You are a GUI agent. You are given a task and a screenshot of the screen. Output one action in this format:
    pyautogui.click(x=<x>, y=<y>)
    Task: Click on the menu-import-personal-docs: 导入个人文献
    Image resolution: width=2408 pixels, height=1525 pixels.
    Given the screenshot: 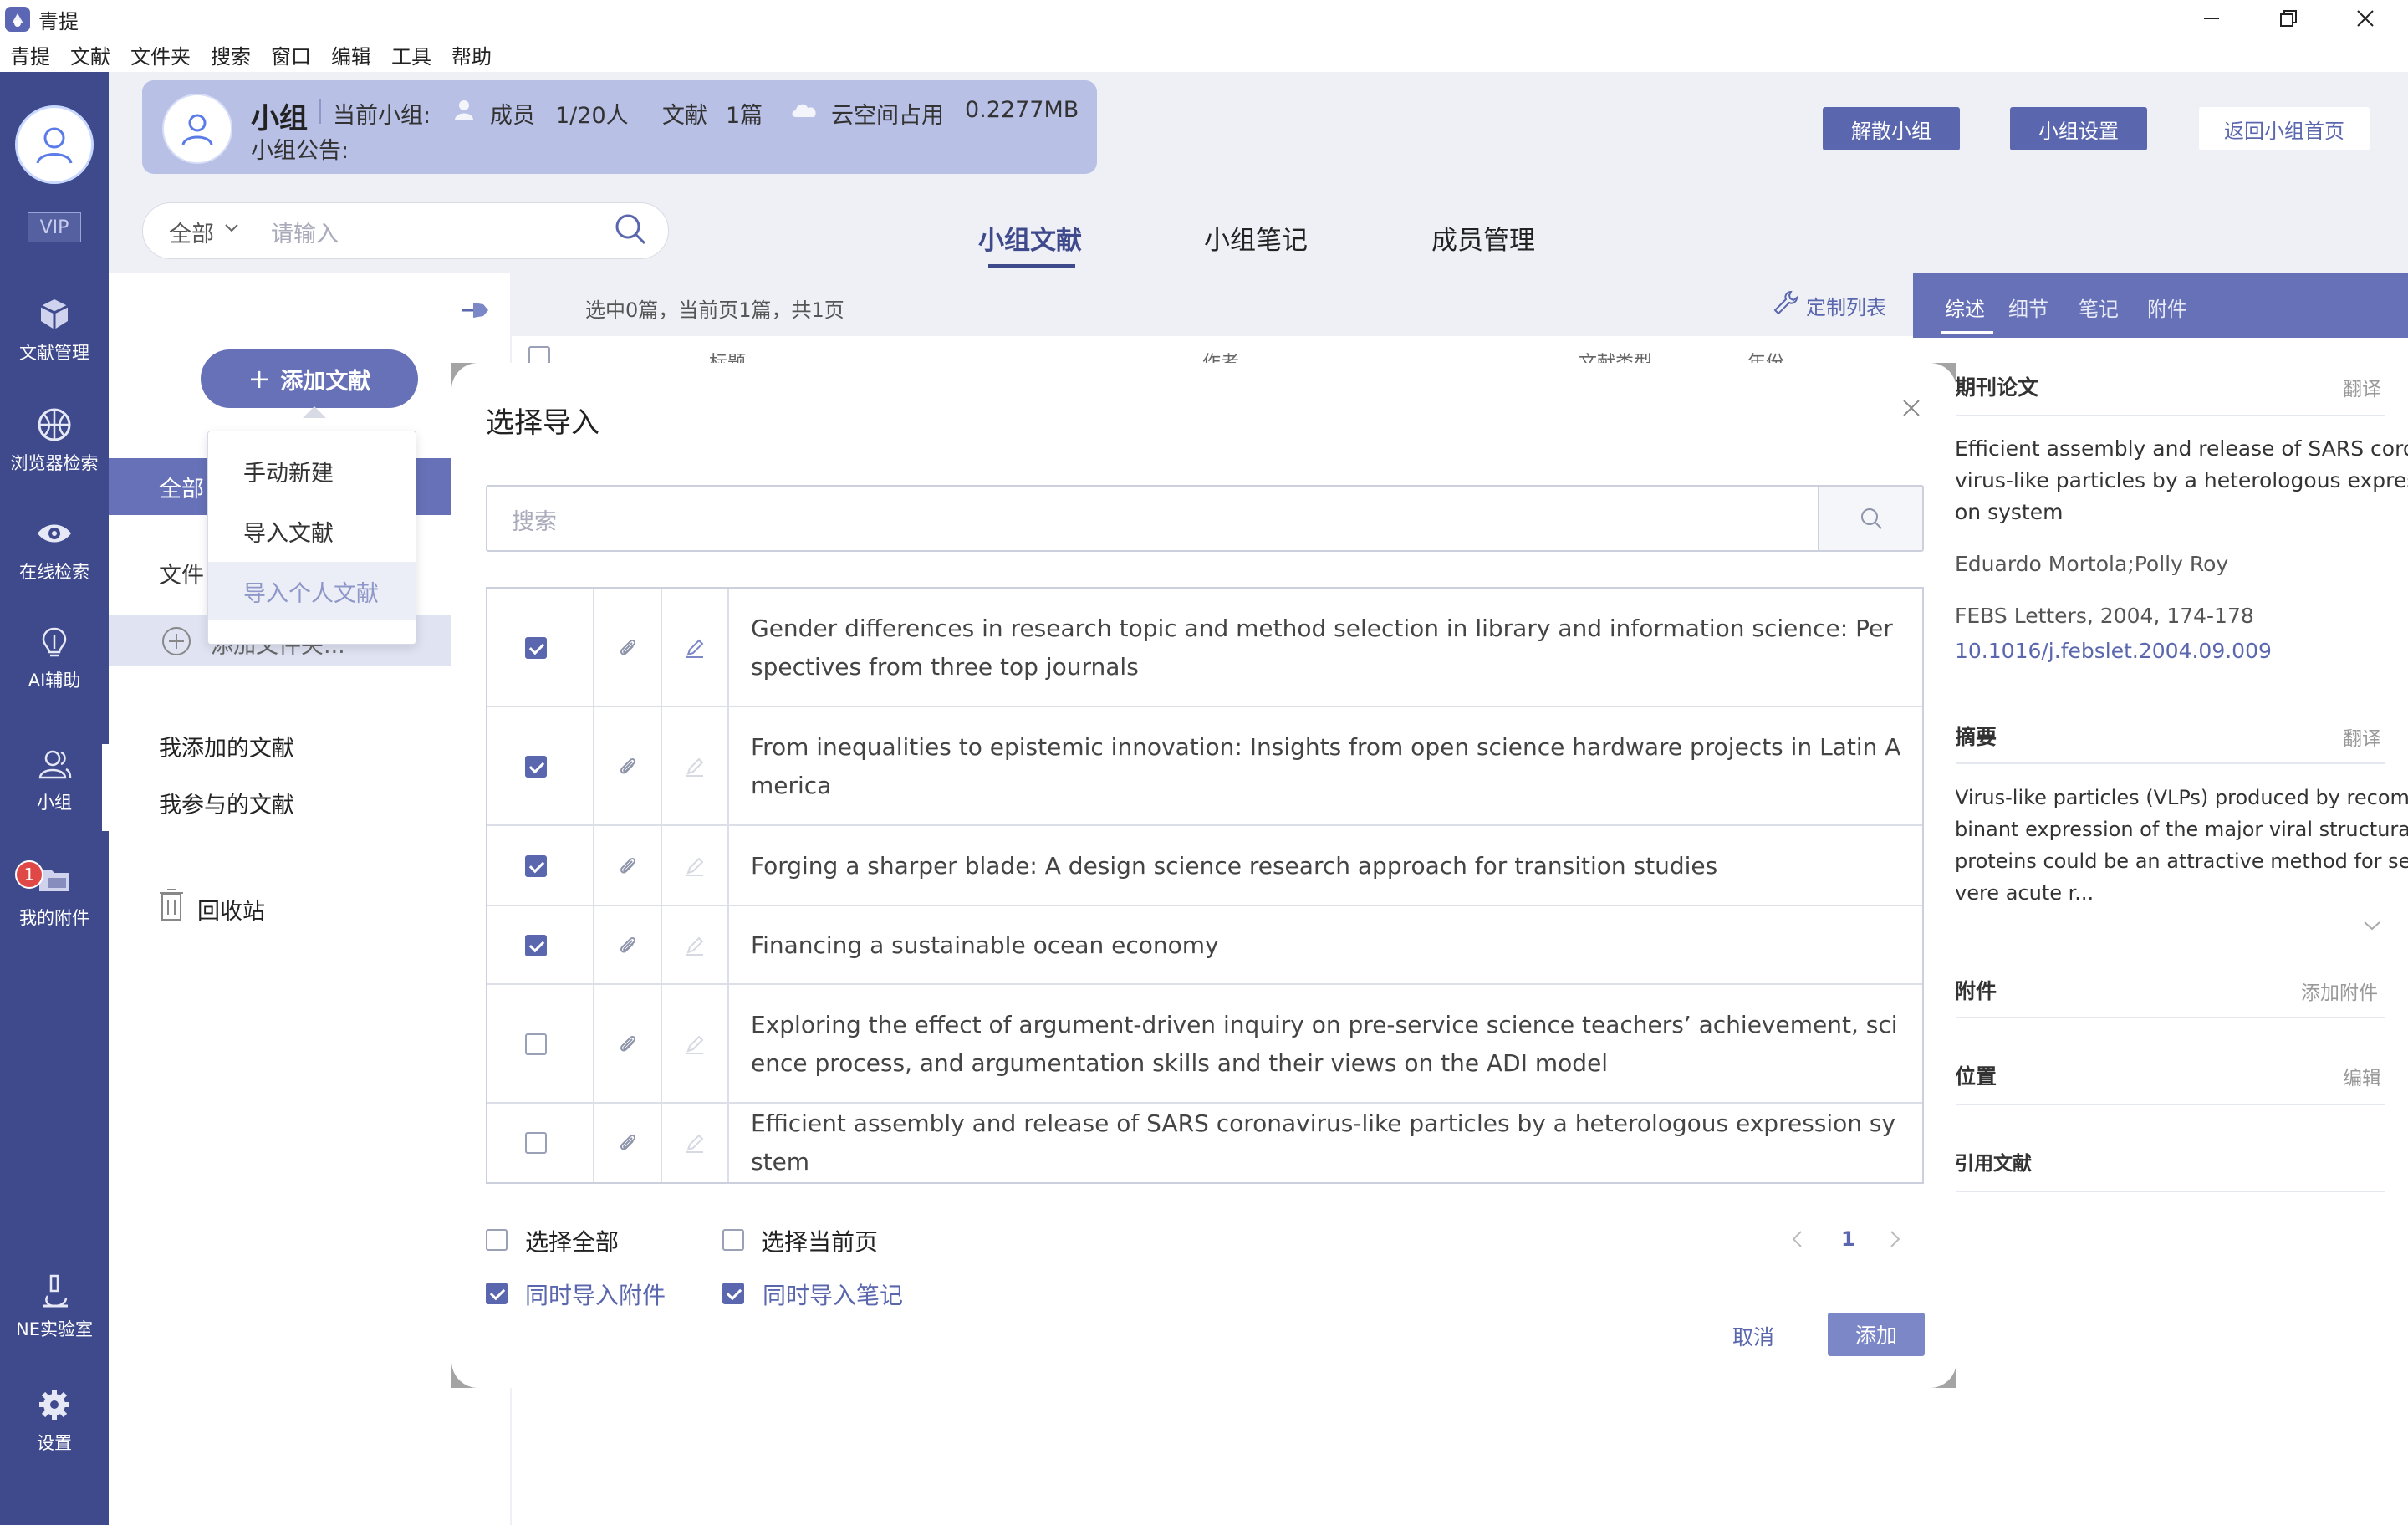 What is the action you would take?
    pyautogui.click(x=312, y=591)
    